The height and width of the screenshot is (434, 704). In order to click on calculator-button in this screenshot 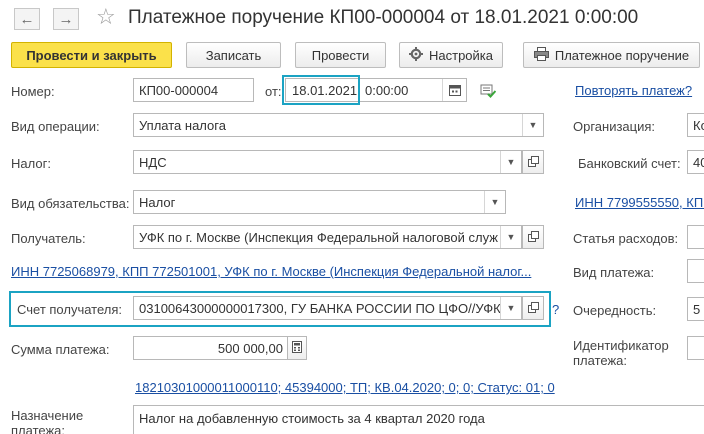, I will do `click(297, 348)`.